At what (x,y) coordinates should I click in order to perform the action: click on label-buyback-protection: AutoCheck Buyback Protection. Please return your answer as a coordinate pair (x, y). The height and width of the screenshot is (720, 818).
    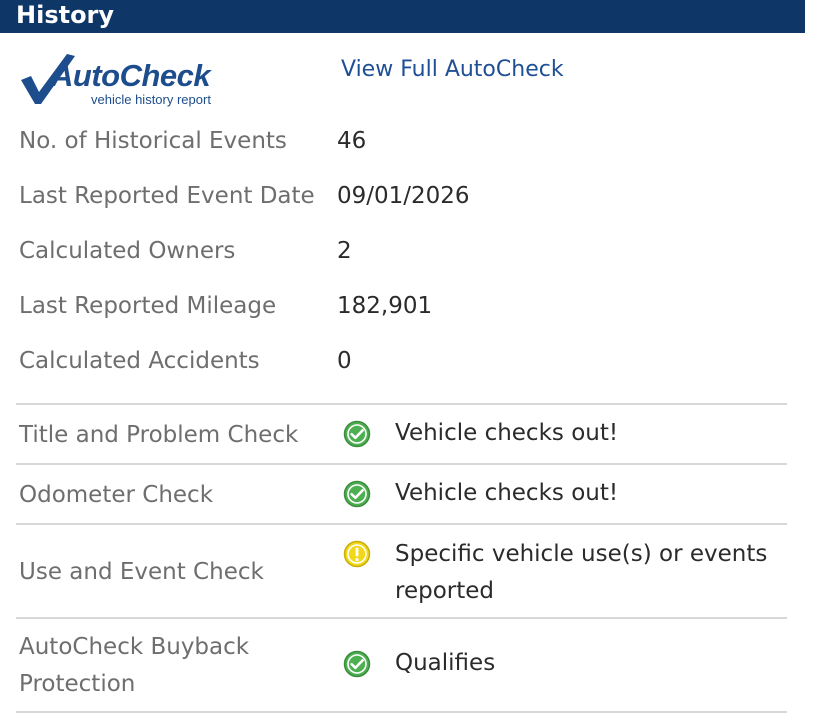
    Looking at the image, I should click on (134, 665).